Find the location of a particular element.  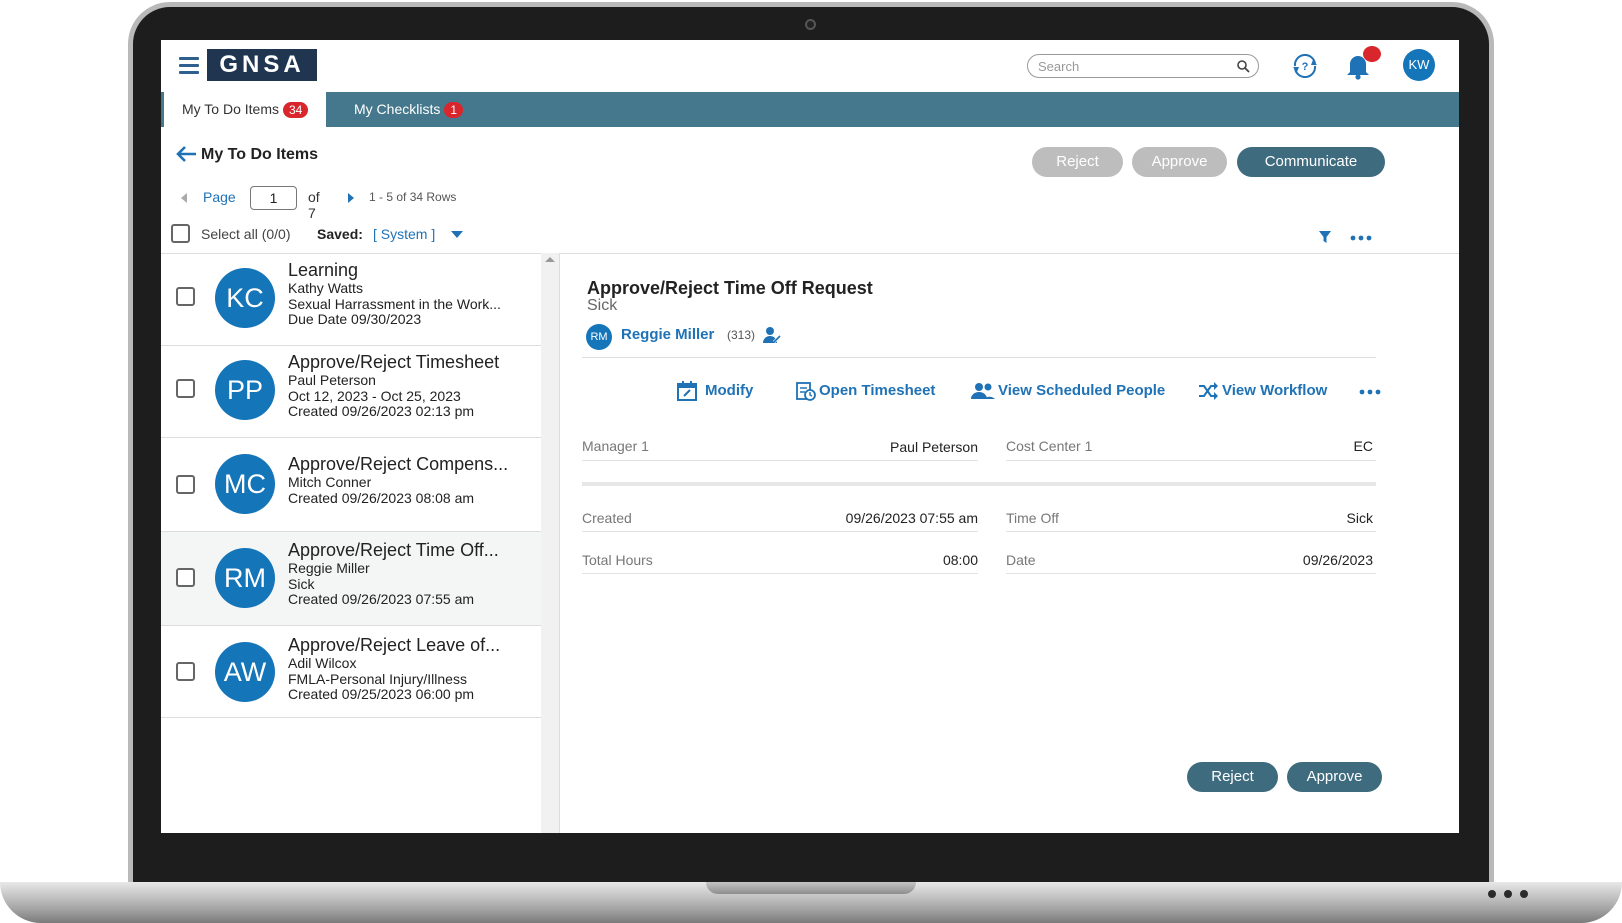

saved-filter-dropdown: [ System ] is located at coordinates (404, 234).